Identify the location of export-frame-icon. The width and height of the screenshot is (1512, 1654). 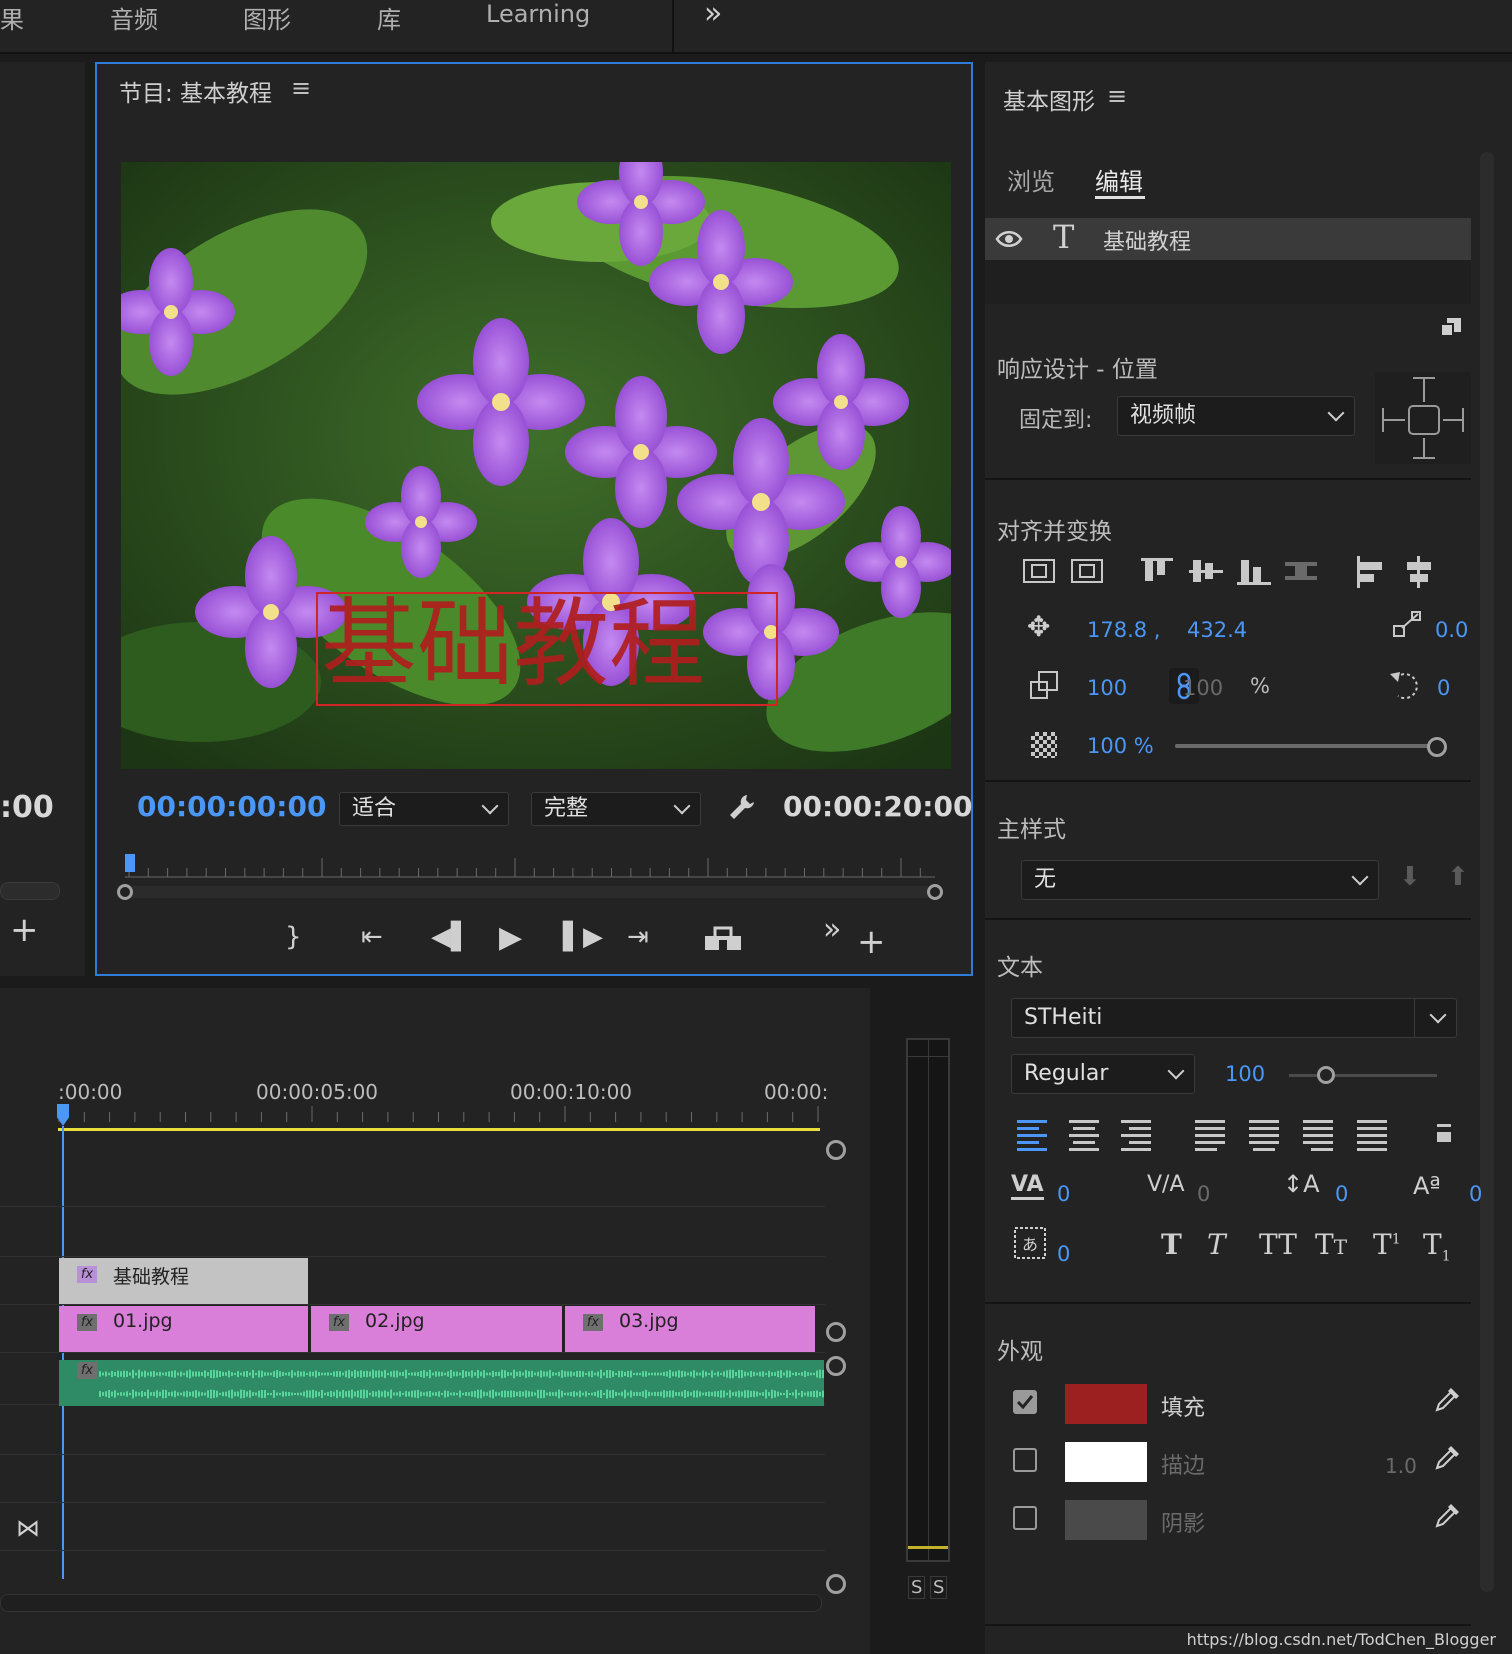
(723, 941).